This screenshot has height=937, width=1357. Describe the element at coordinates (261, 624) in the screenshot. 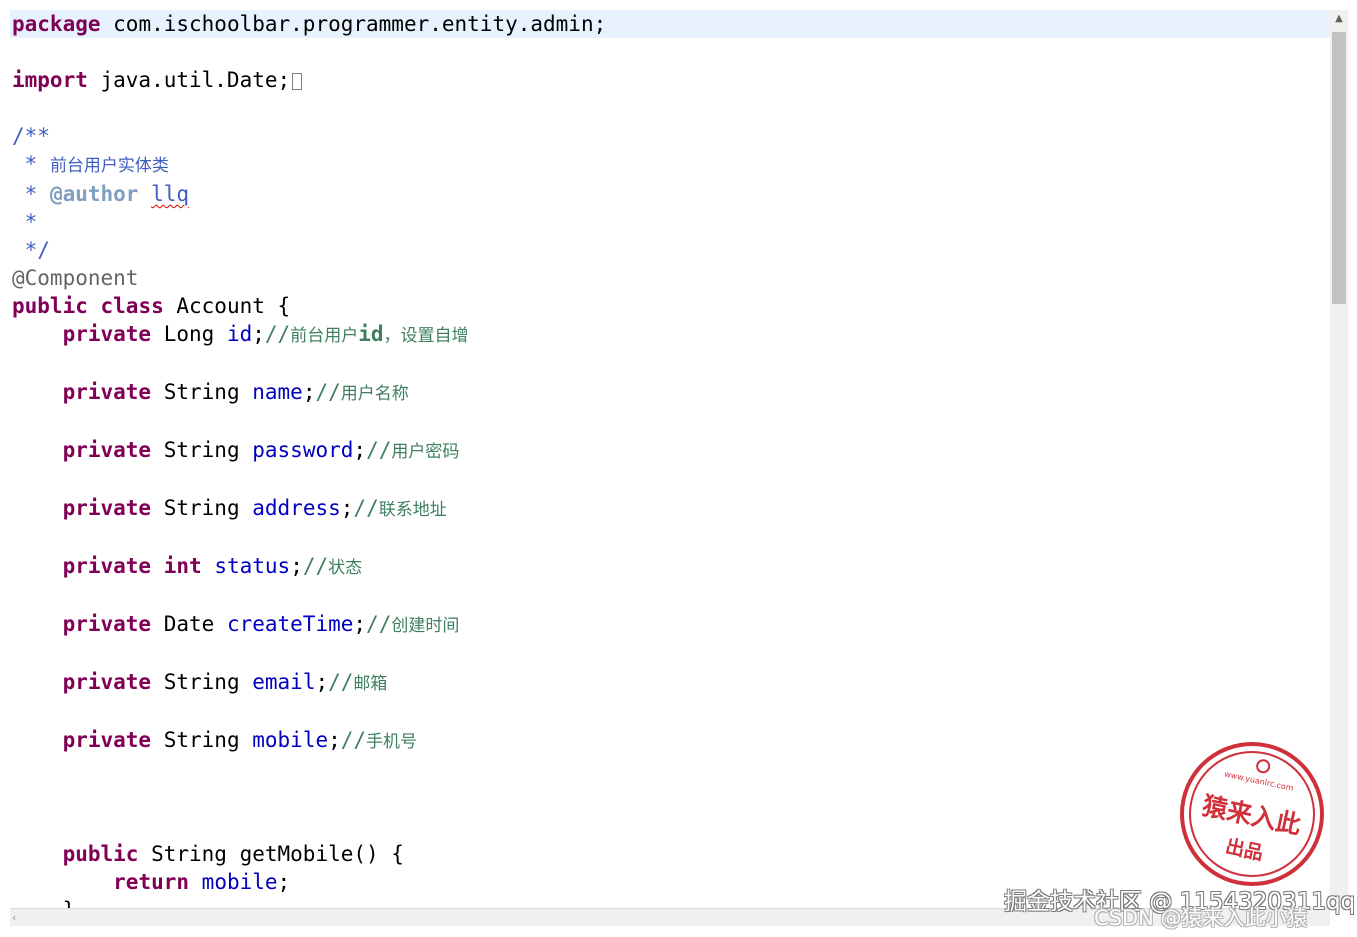

I see `field-line: private Date createTime;//创建时间` at that location.